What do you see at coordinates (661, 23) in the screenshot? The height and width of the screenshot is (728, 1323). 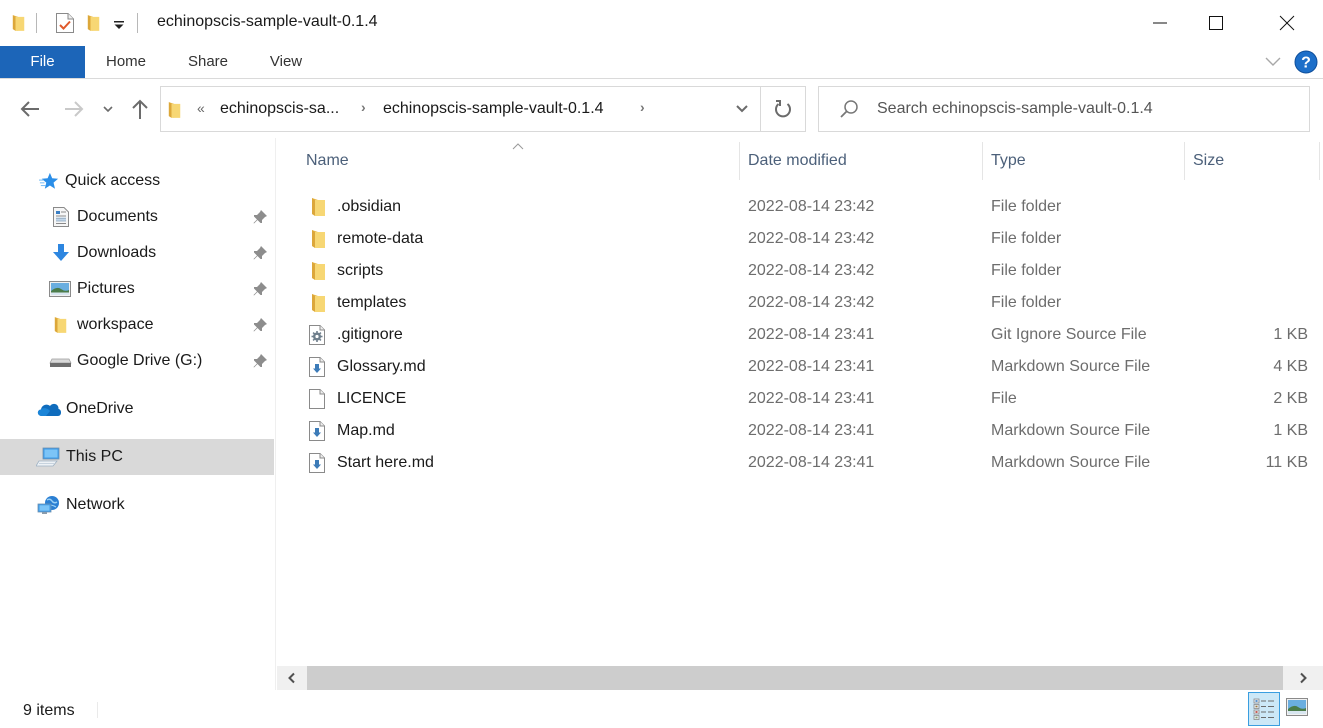 I see `title-bar: echinopscis-sample-vault-0.1.4` at bounding box center [661, 23].